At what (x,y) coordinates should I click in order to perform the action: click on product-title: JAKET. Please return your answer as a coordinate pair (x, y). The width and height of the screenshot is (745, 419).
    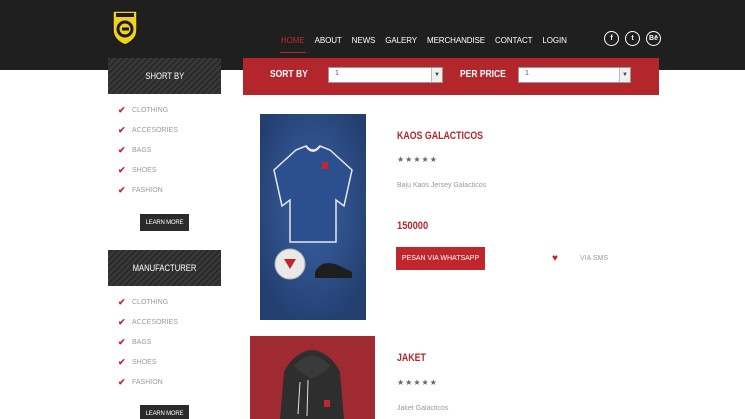
    Looking at the image, I should click on (411, 358).